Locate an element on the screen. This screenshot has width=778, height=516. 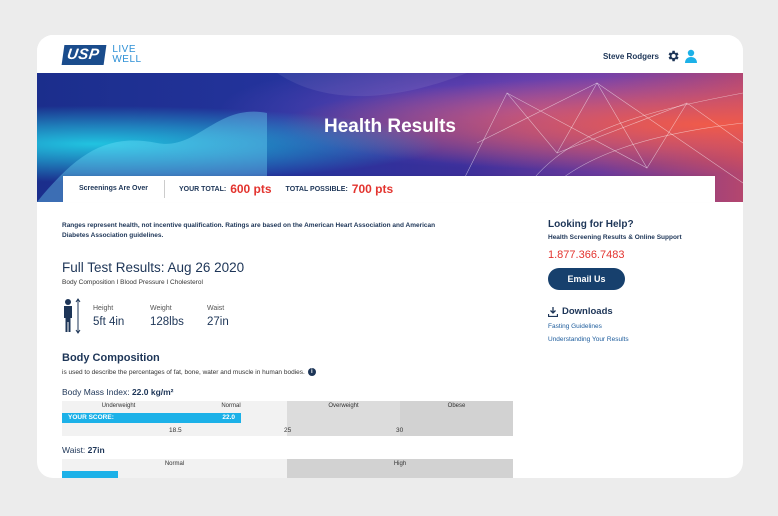
height-label: Height is located at coordinates (103, 308).